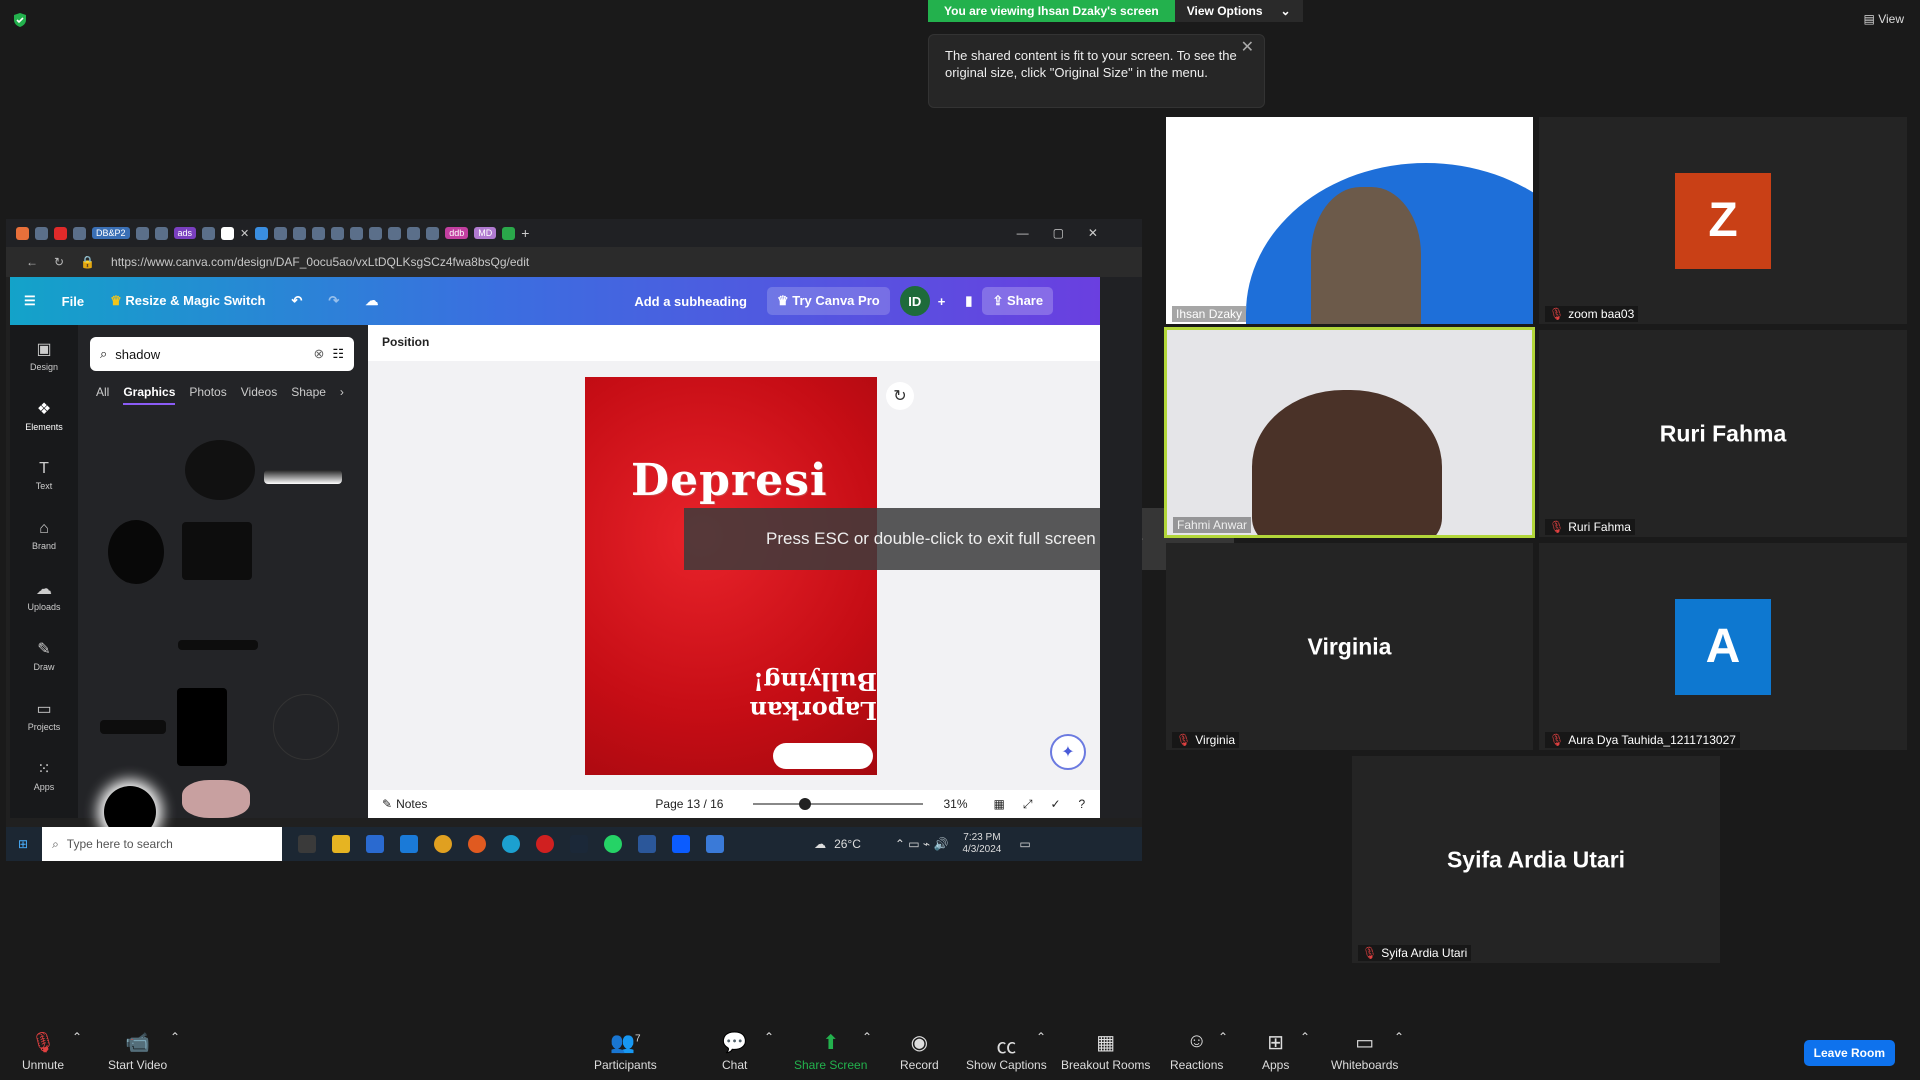 This screenshot has width=1920, height=1080. Describe the element at coordinates (30, 301) in the screenshot. I see `menu-icon: ☰` at that location.